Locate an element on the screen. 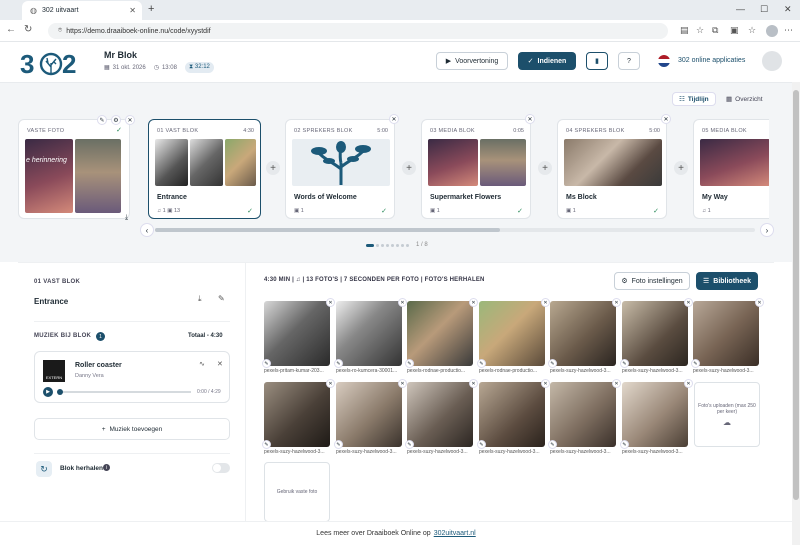  progress-handle is located at coordinates (60, 392).